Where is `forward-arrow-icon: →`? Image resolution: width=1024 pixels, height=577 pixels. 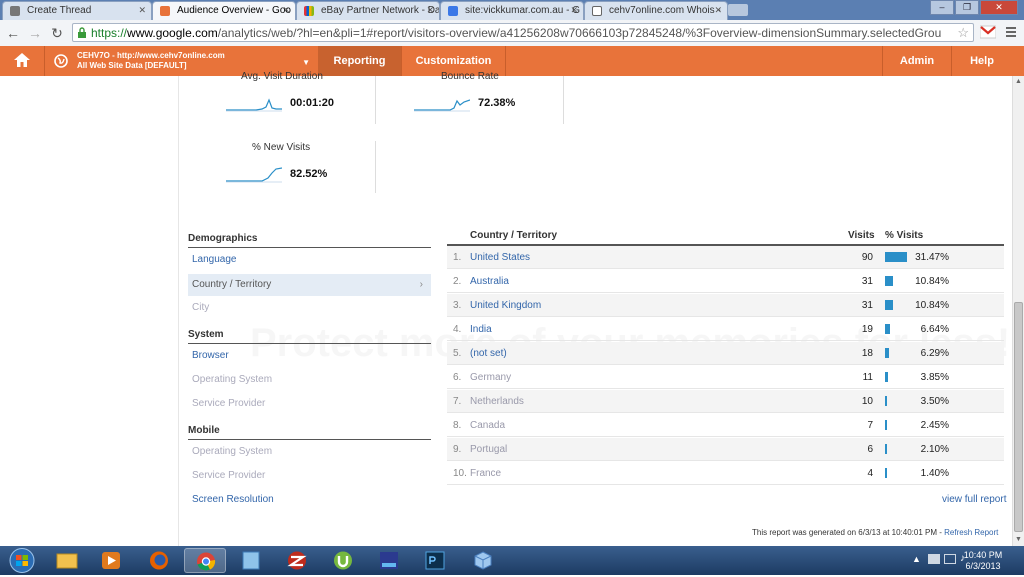
forward-arrow-icon: → is located at coordinates (35, 33).